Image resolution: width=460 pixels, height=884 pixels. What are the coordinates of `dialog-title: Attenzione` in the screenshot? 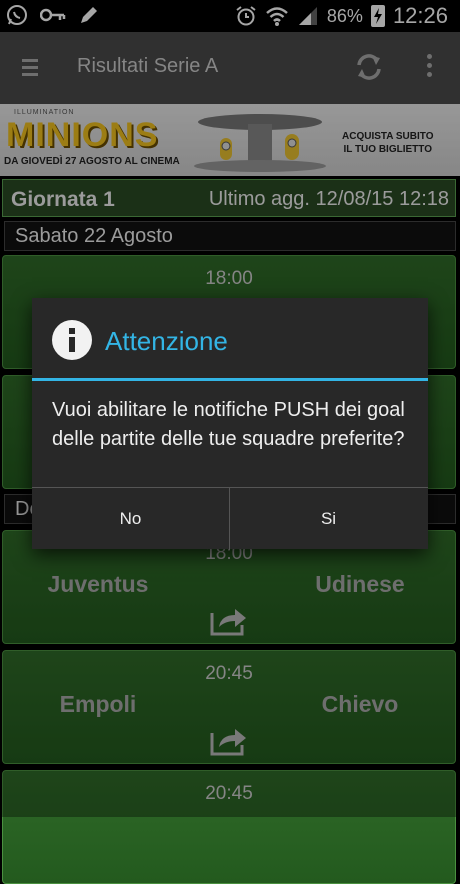 It's located at (166, 341).